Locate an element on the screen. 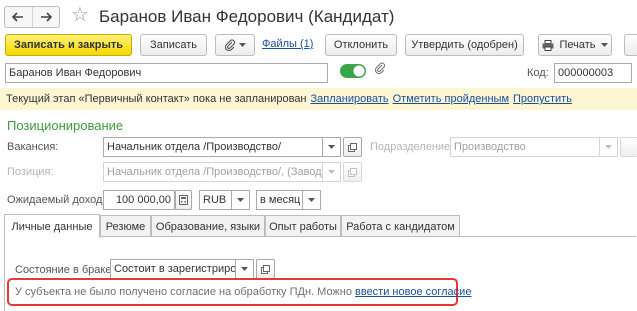 This screenshot has height=311, width=637. reject-button: Отклонить is located at coordinates (361, 45).